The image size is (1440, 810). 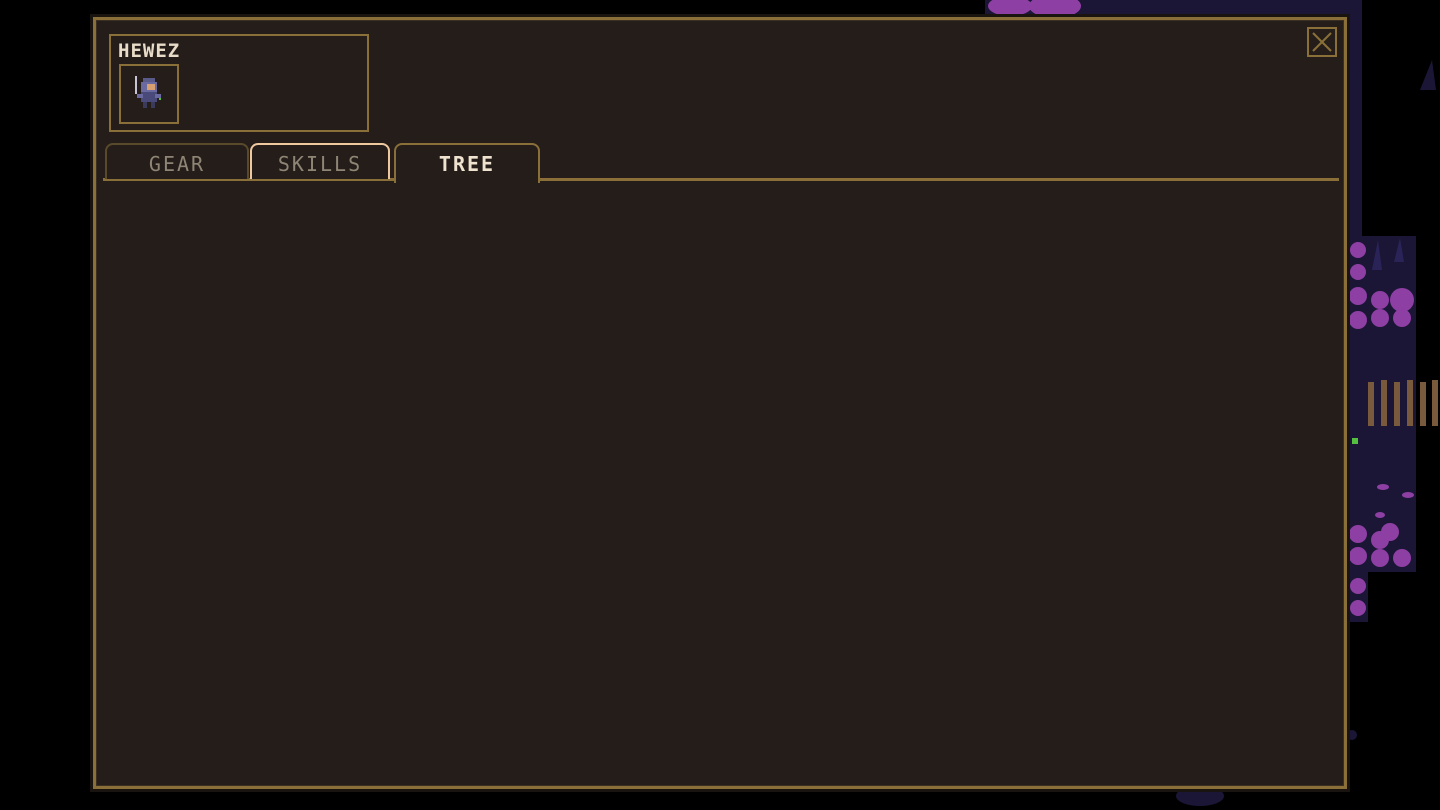 I want to click on tab-skills: SKILLS, so click(x=320, y=161).